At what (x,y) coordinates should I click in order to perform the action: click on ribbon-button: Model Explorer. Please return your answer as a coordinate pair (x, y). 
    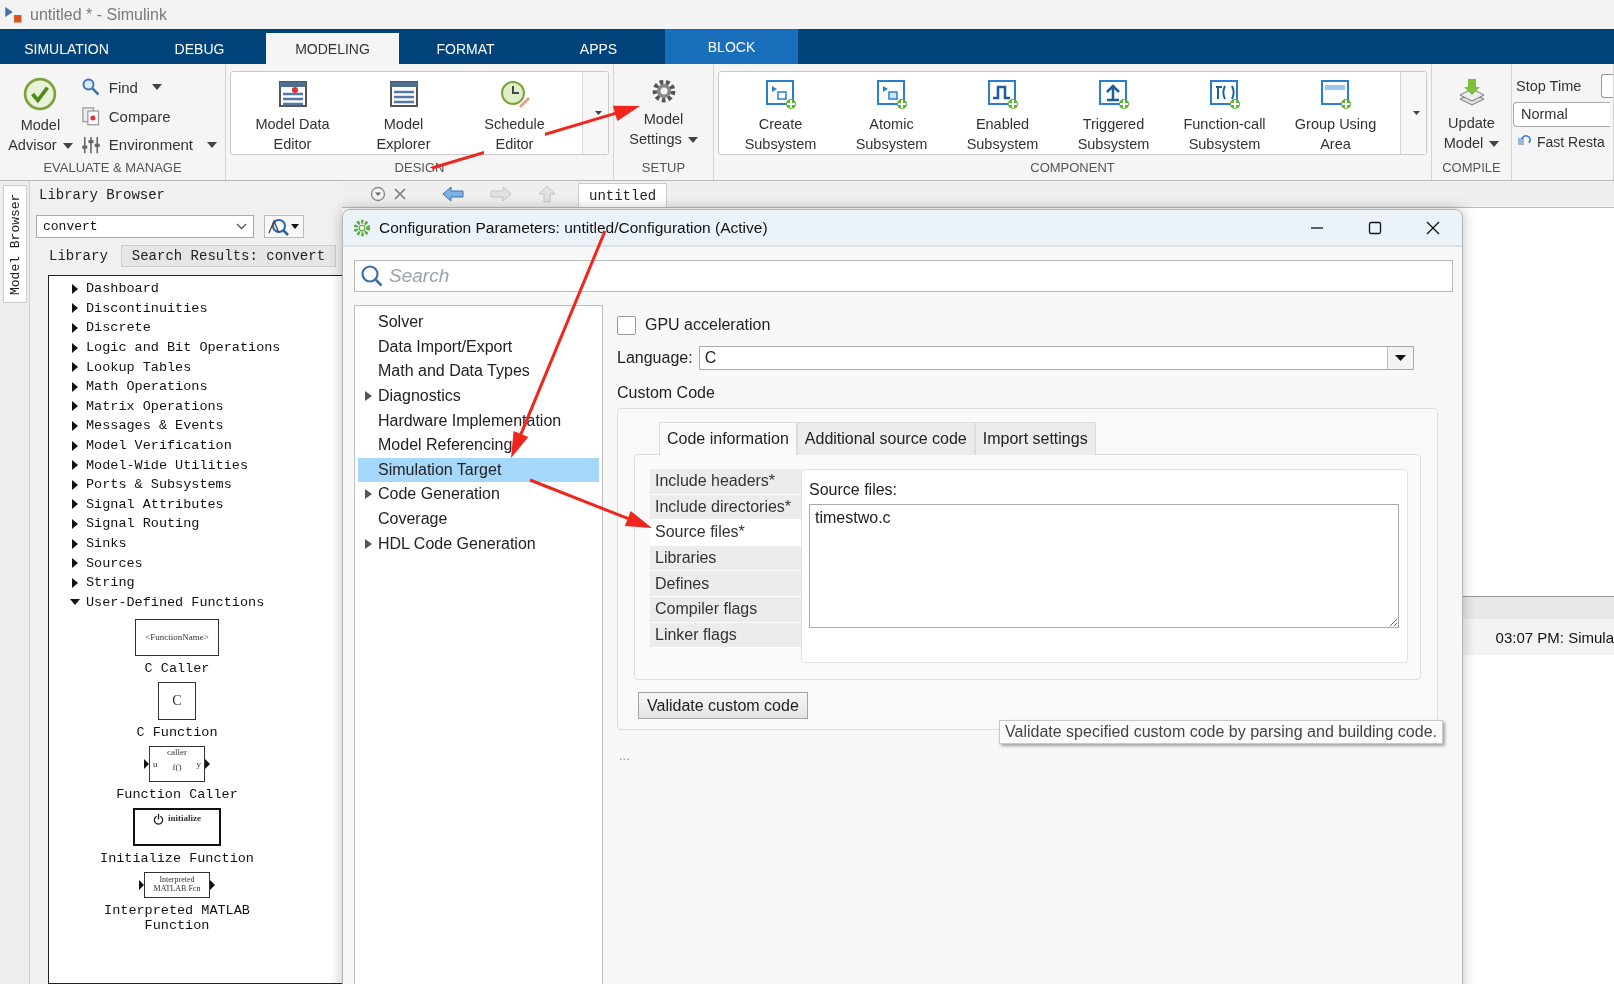
    Looking at the image, I should click on (403, 113).